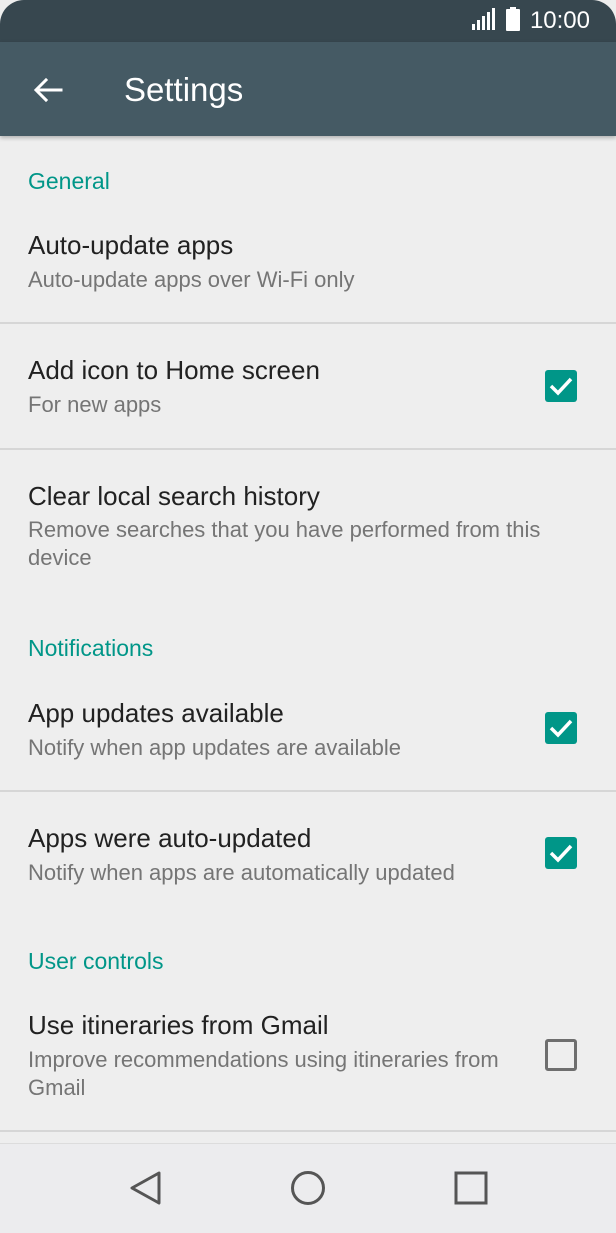 The height and width of the screenshot is (1233, 616). I want to click on nav-recents-icon, so click(471, 1188).